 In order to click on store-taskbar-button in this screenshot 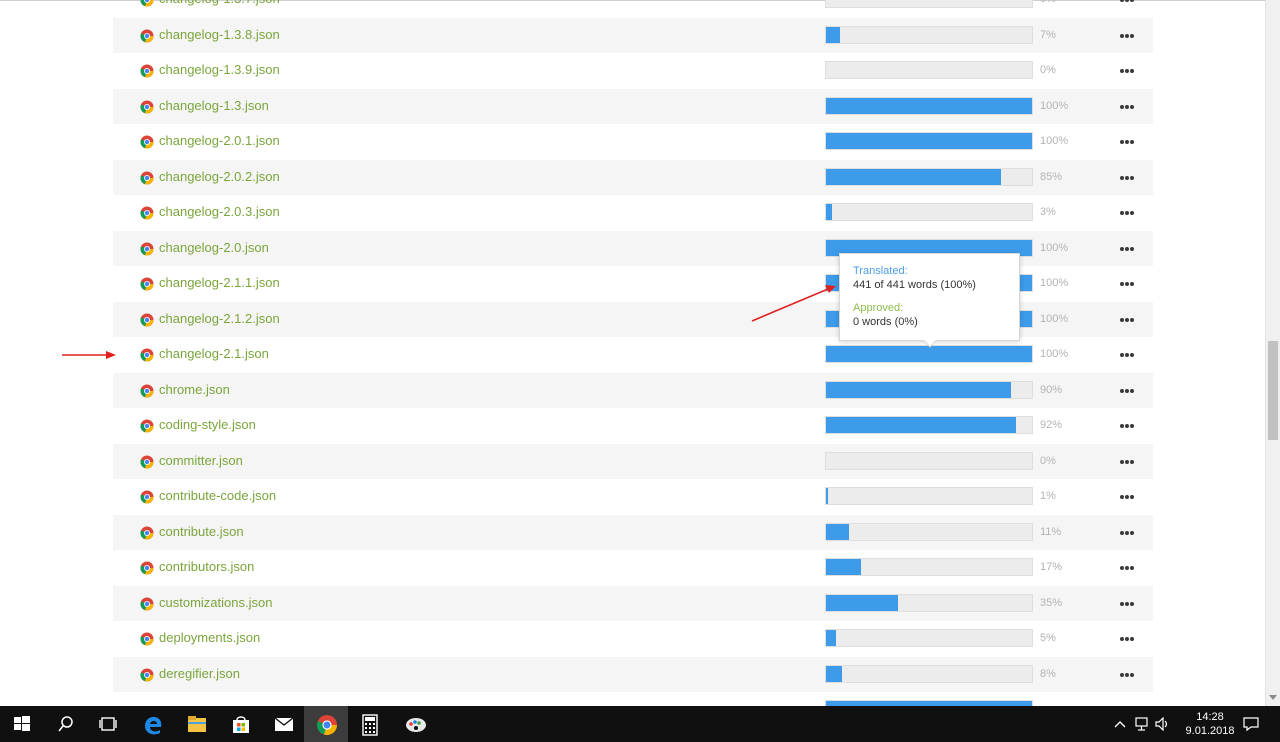, I will do `click(240, 724)`.